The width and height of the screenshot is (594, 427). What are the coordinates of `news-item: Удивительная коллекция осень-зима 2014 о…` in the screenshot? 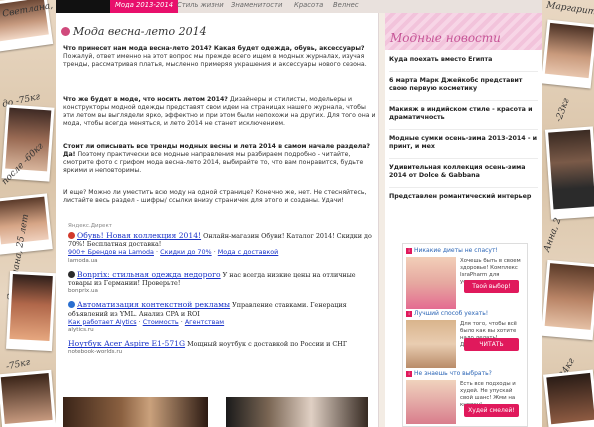 It's located at (463, 176).